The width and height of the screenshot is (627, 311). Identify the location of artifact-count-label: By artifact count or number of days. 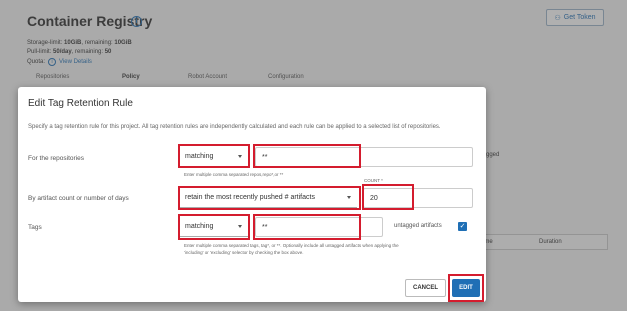
(78, 198).